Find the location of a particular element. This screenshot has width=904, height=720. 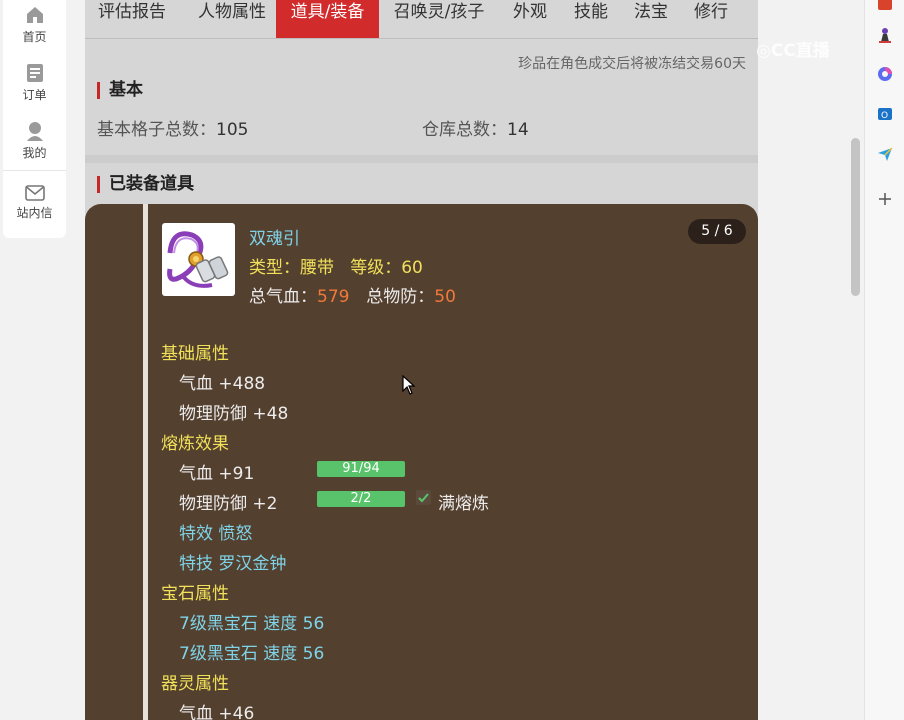

item-page-badge: 5 / 6 is located at coordinates (717, 231).